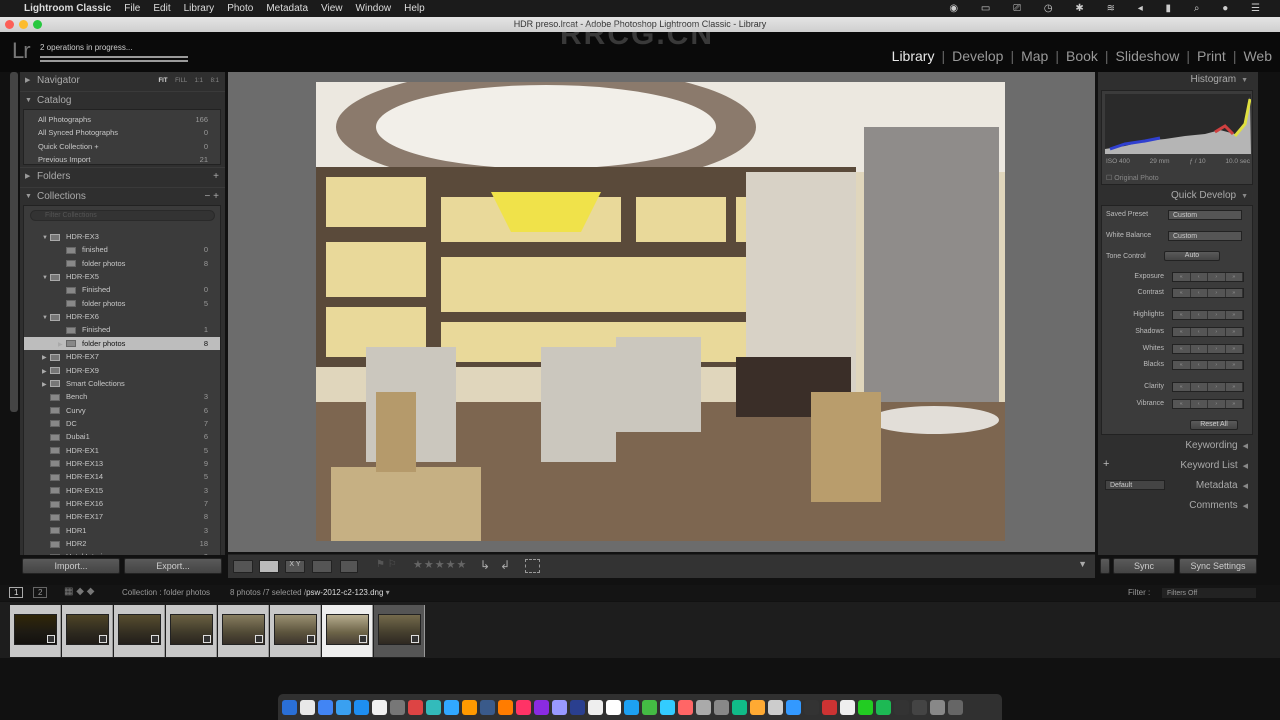 Image resolution: width=1280 pixels, height=720 pixels. What do you see at coordinates (122, 552) in the screenshot?
I see `collection-item: Hotel Interior 9` at bounding box center [122, 552].